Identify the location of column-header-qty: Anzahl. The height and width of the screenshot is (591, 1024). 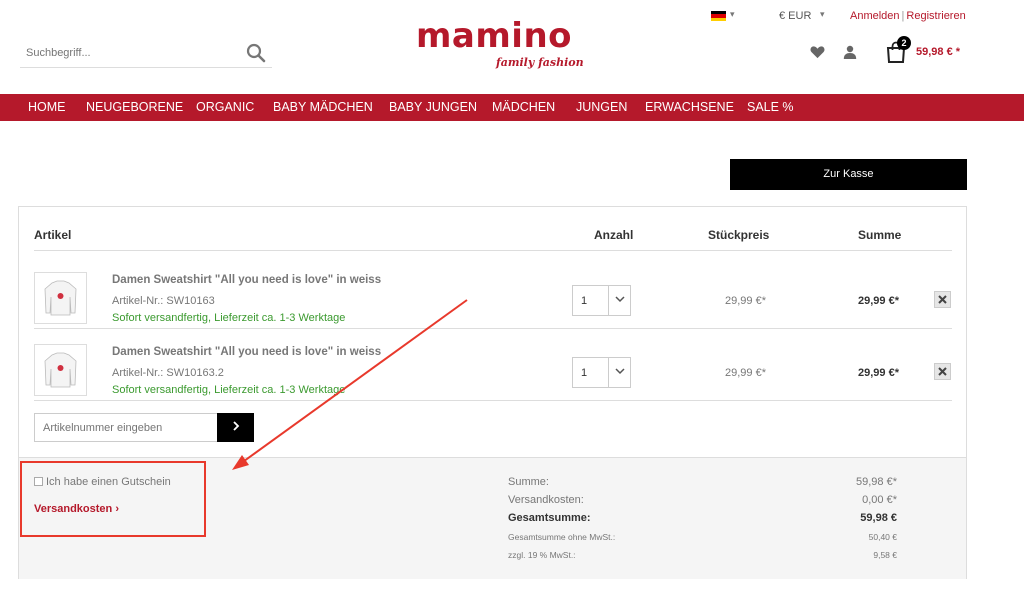
(614, 235).